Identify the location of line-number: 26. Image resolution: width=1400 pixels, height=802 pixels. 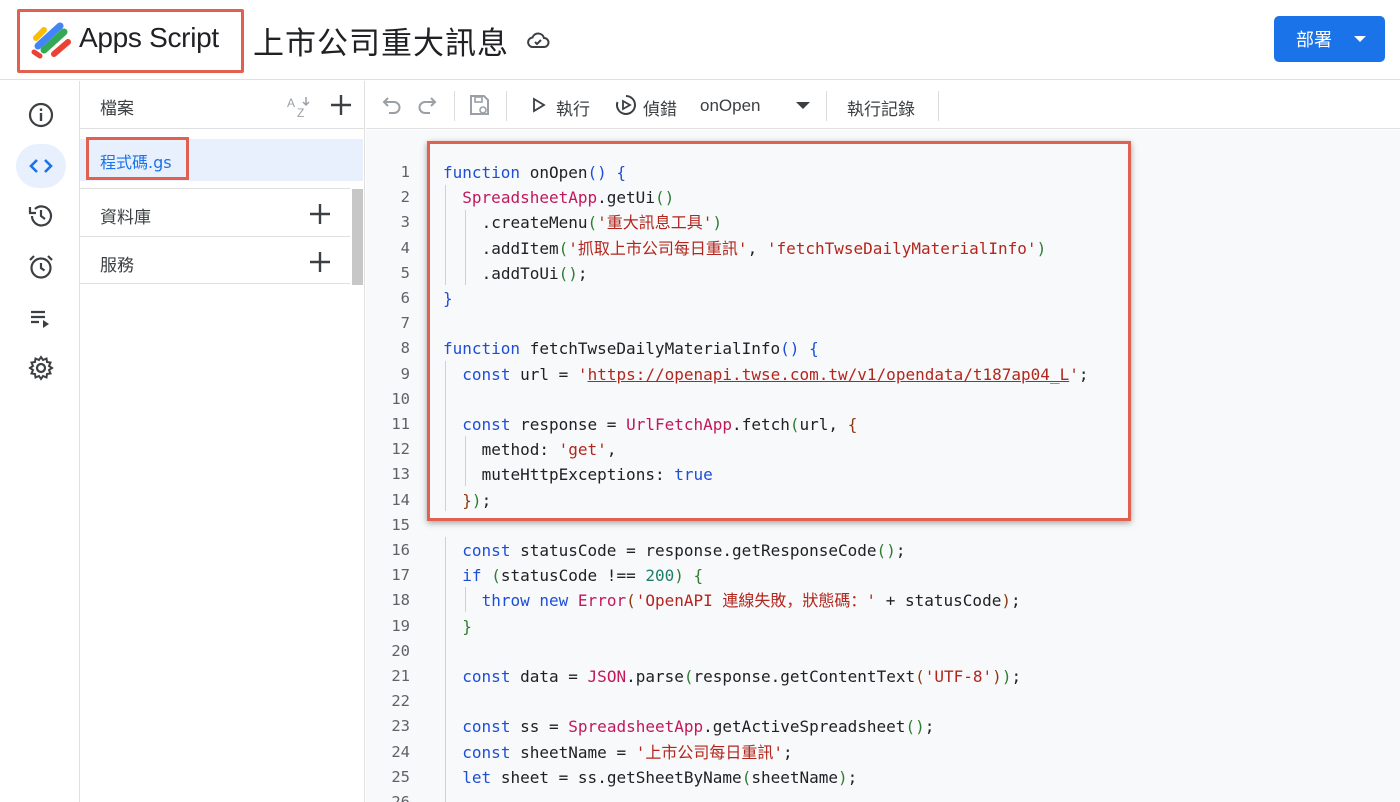
(400, 797).